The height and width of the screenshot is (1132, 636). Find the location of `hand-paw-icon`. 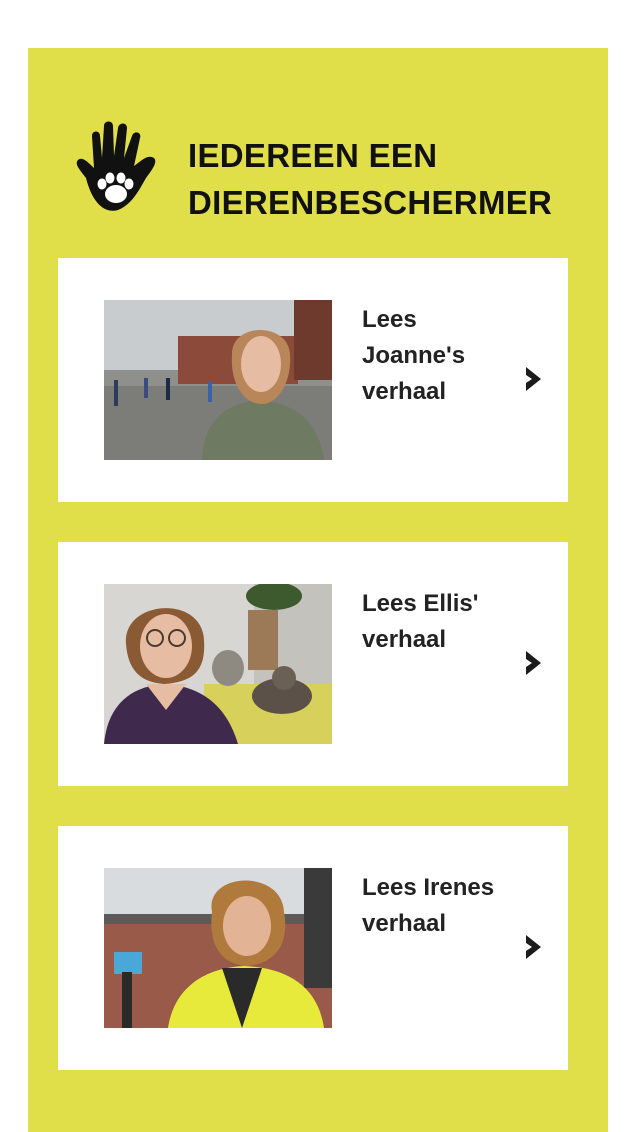

hand-paw-icon is located at coordinates (116, 166).